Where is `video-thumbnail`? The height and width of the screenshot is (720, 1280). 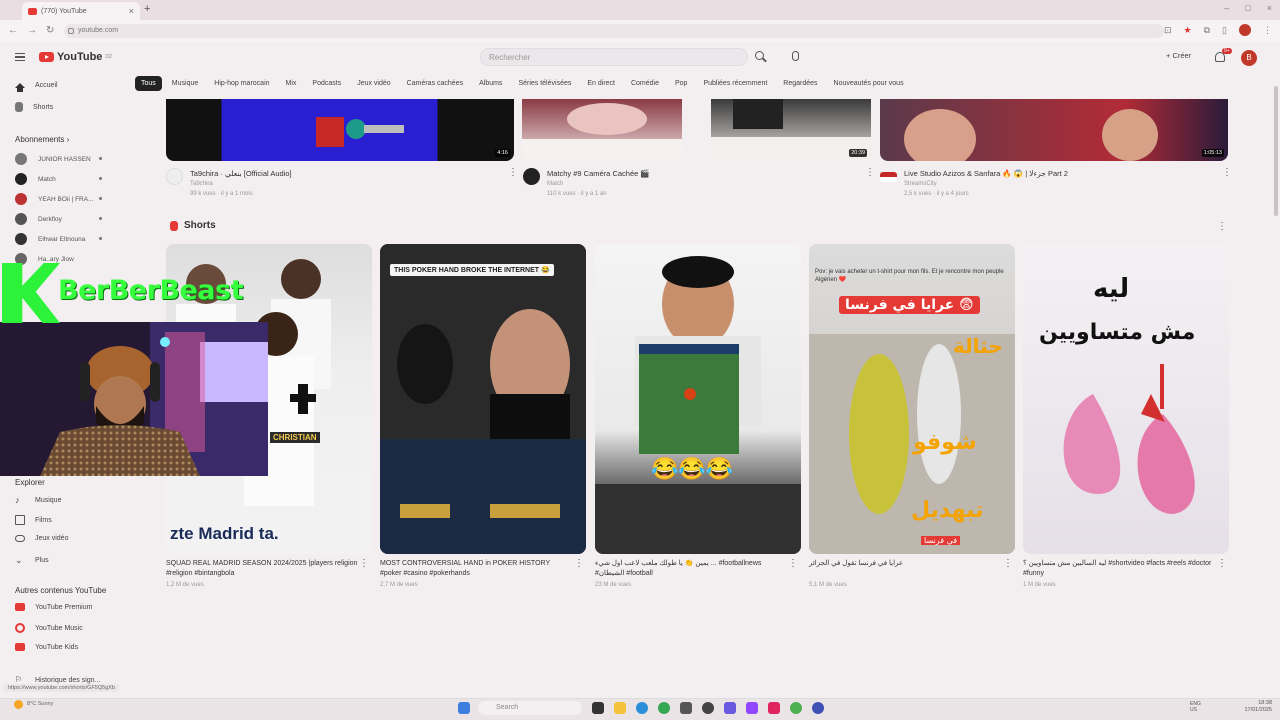 video-thumbnail is located at coordinates (602, 130).